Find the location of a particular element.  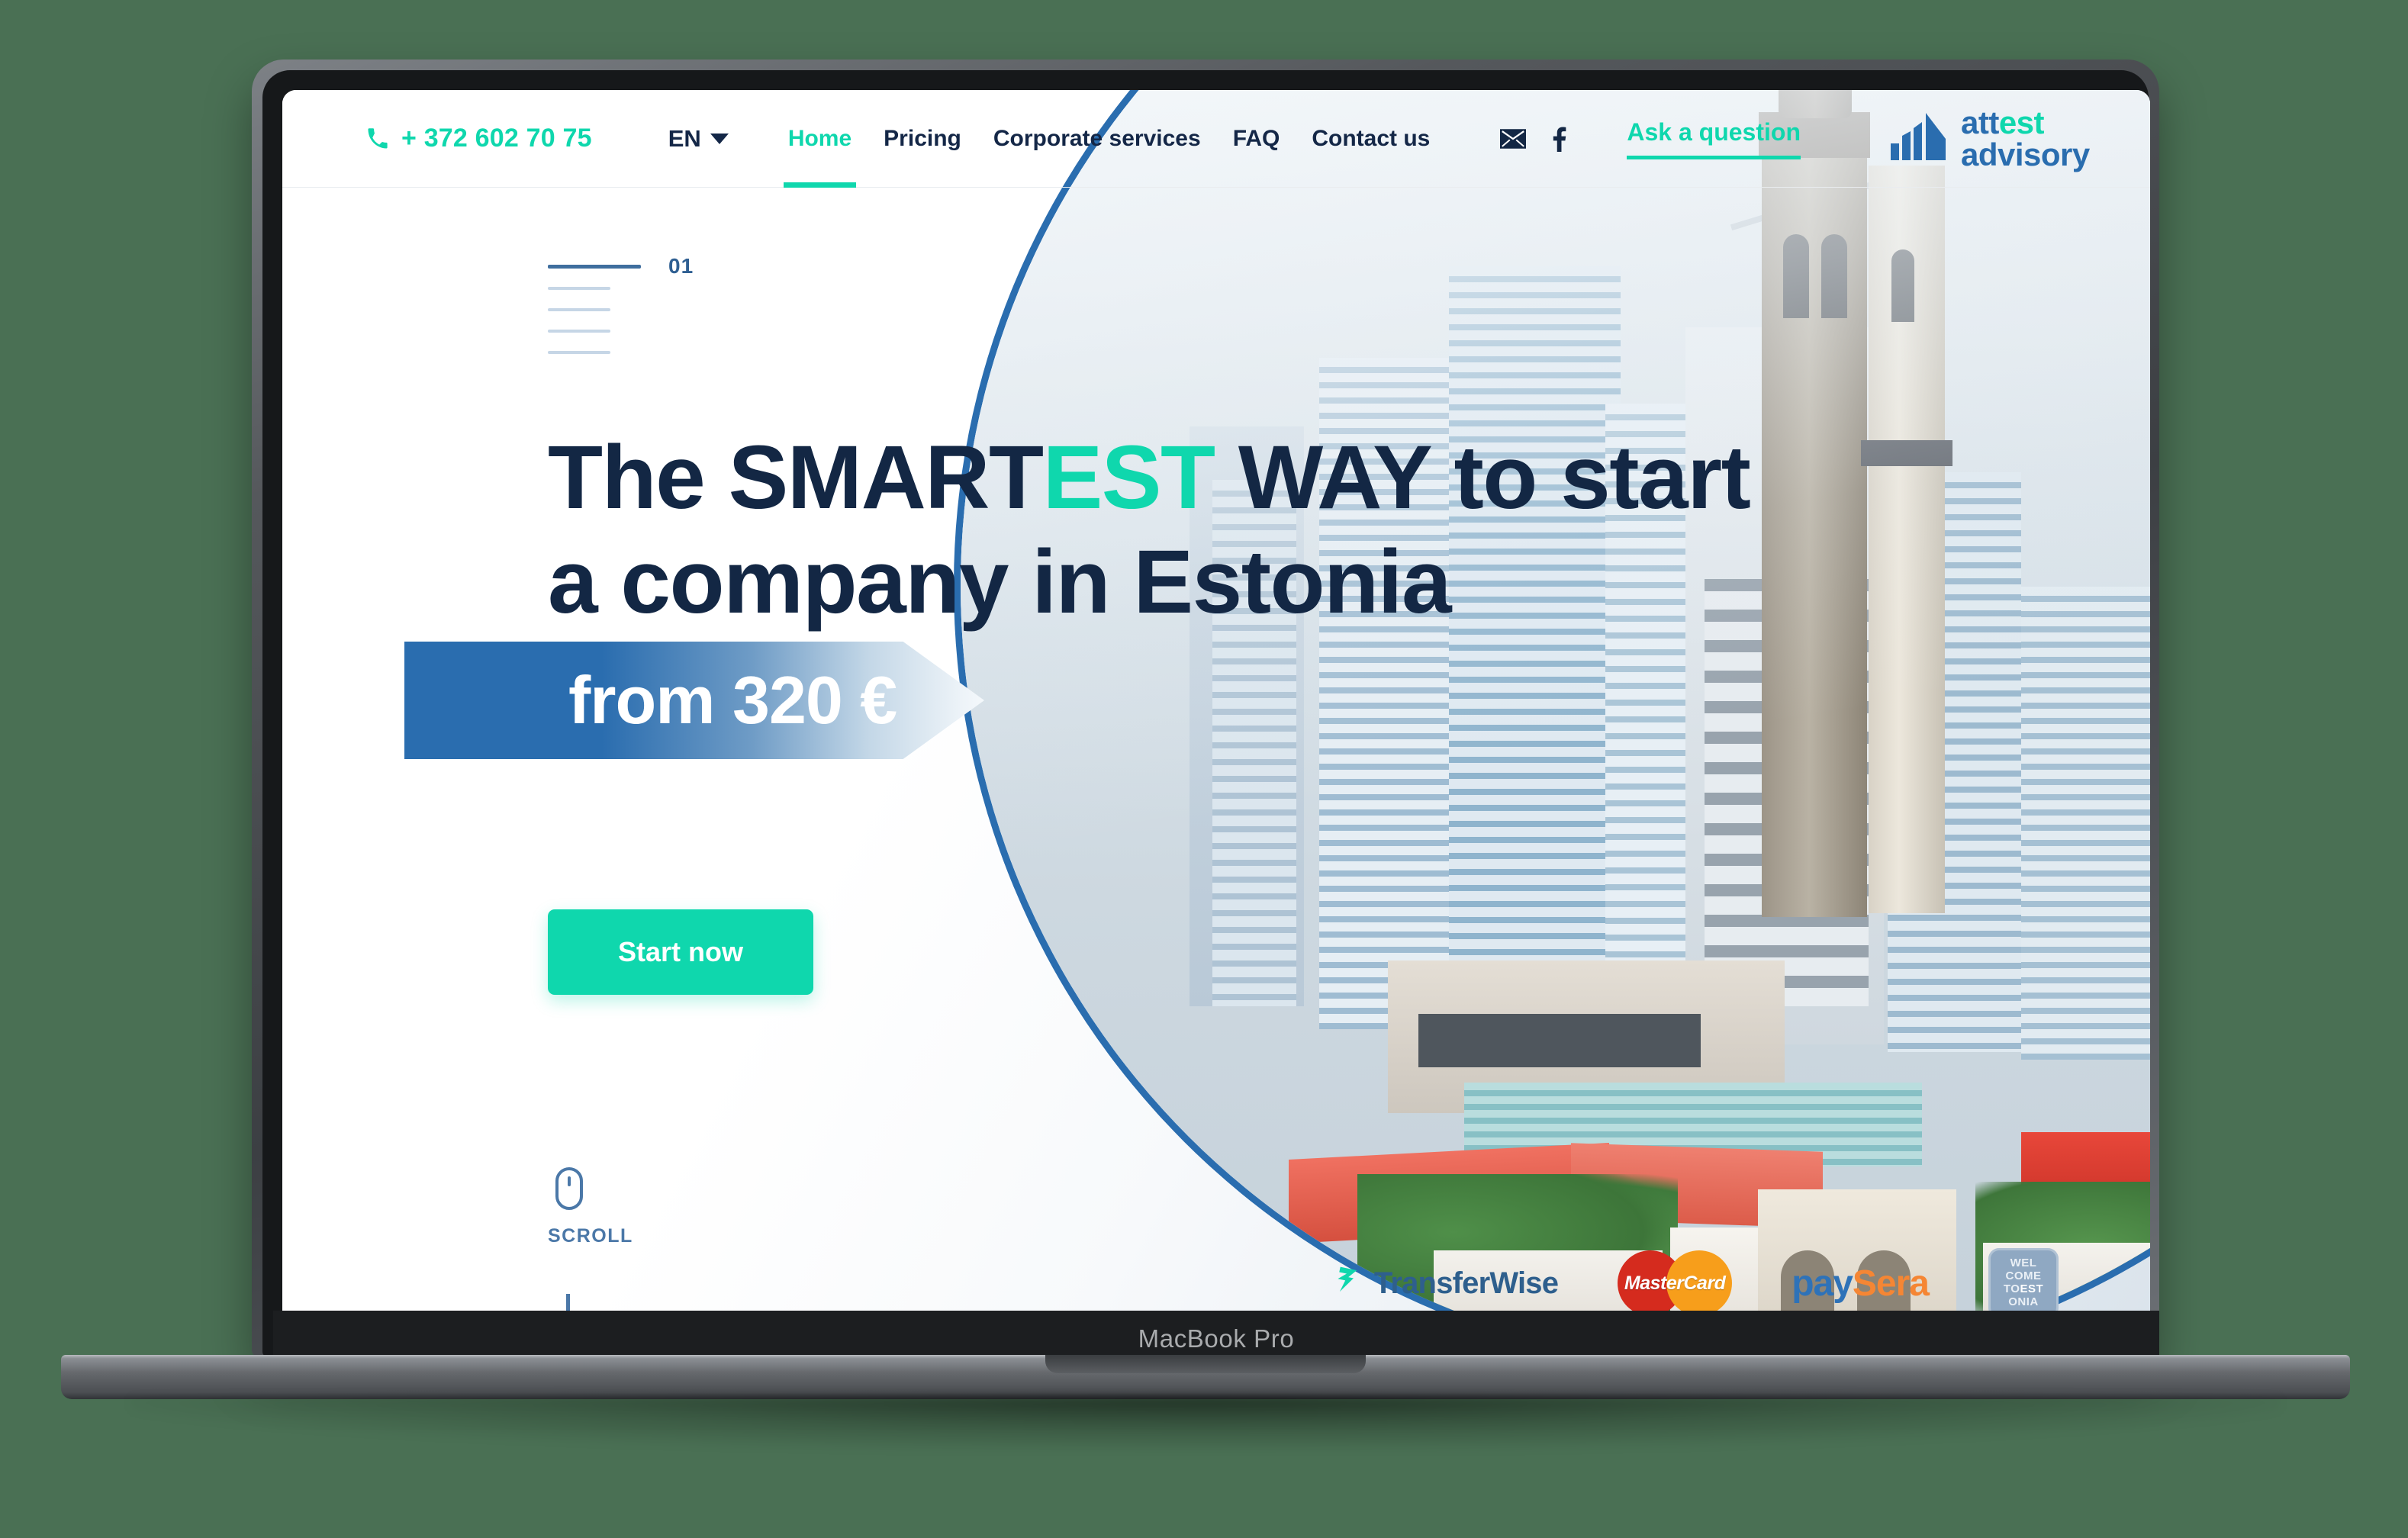

ask-a-question-label: Ask a question is located at coordinates (1714, 131).